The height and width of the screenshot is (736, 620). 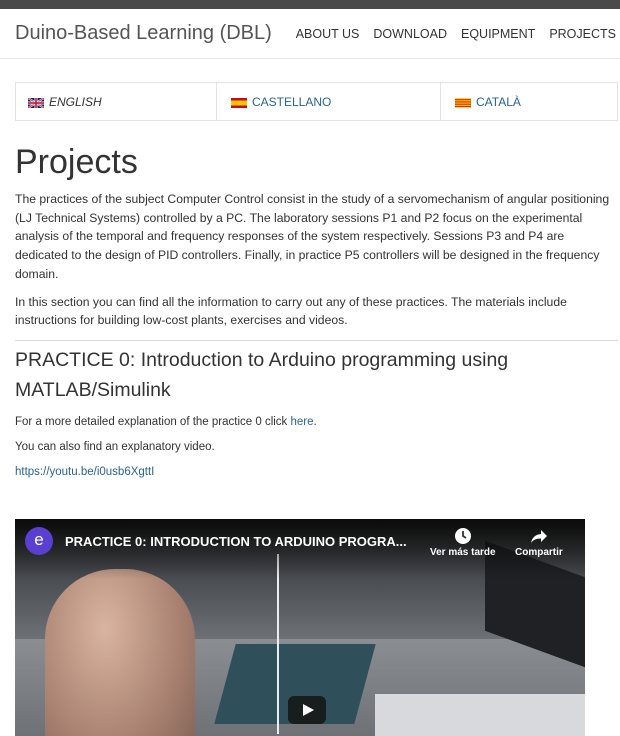 I want to click on video-top-shade, so click(x=300, y=549).